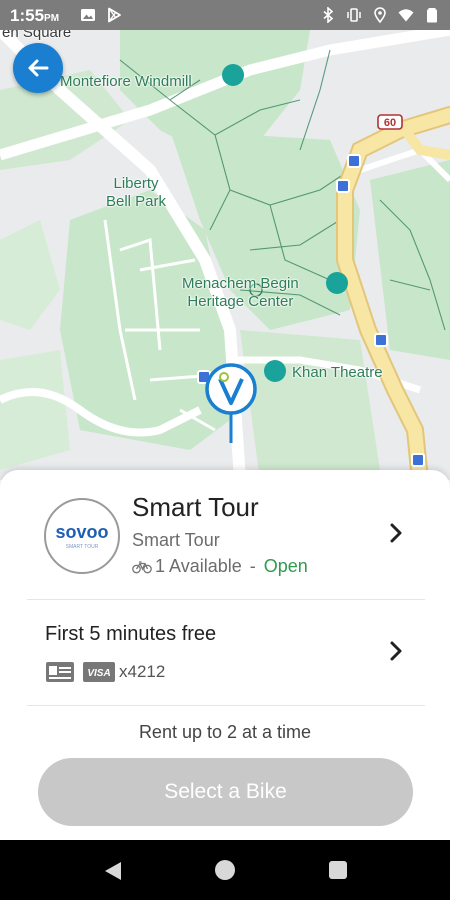 This screenshot has height=900, width=450. What do you see at coordinates (406, 15) in the screenshot?
I see `wifi-icon` at bounding box center [406, 15].